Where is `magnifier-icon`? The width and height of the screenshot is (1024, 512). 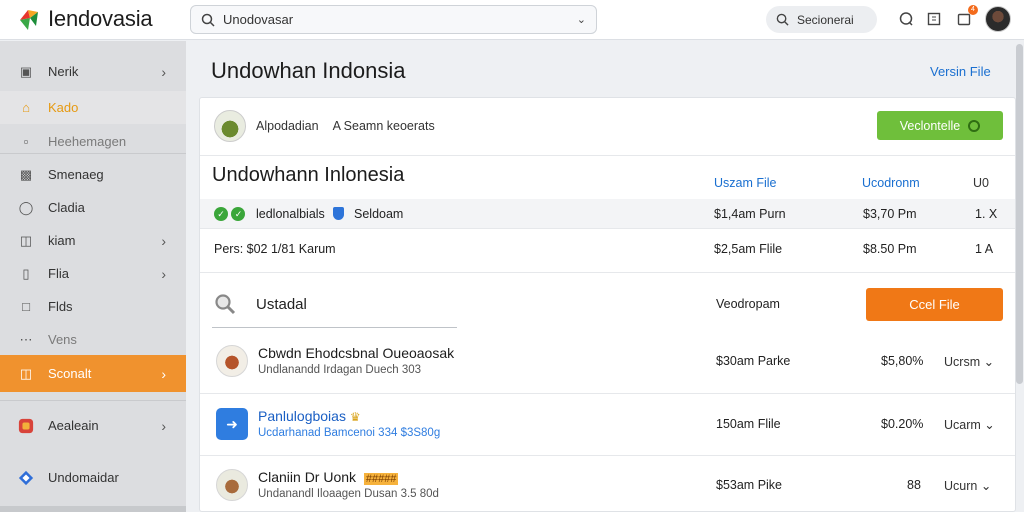
magnifier-icon is located at coordinates (225, 304).